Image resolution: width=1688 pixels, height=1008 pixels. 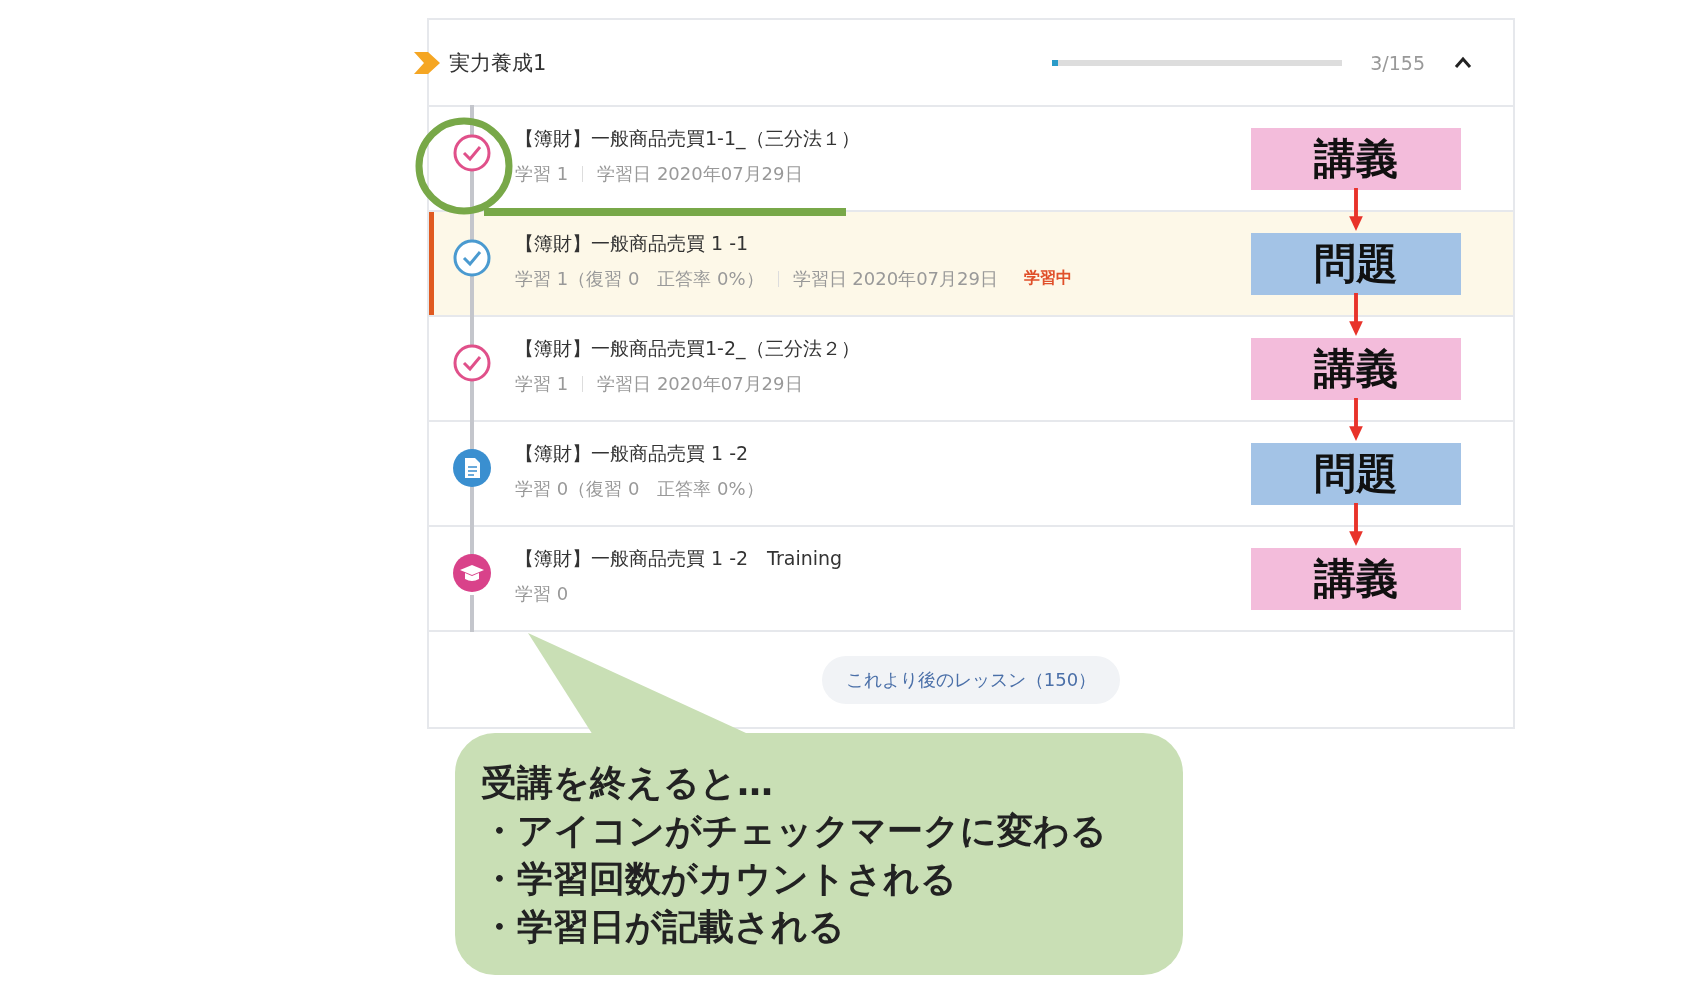 I want to click on section-title: 実力養成1, so click(x=498, y=63).